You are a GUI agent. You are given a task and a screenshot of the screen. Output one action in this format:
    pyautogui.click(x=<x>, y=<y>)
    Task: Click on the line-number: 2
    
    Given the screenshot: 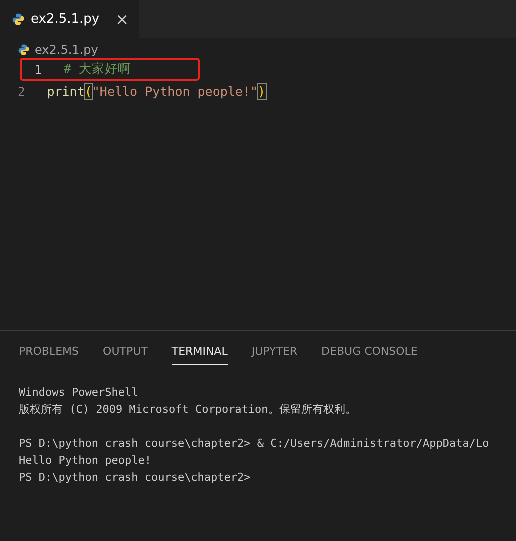 What is the action you would take?
    pyautogui.click(x=22, y=91)
    